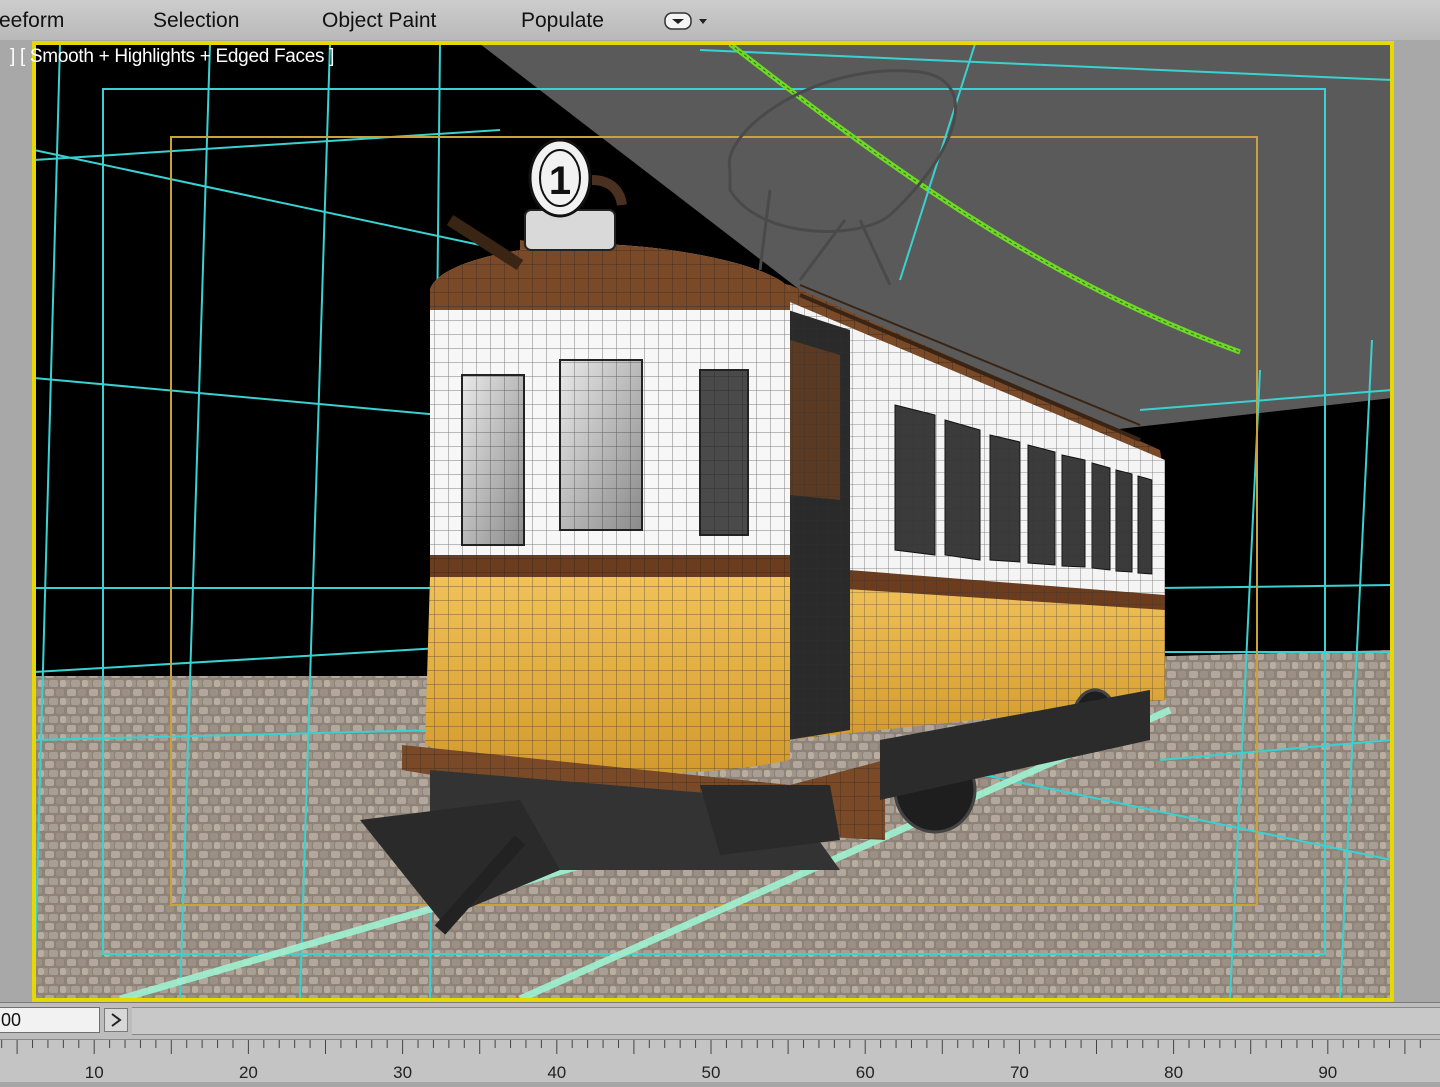  What do you see at coordinates (711, 1061) in the screenshot?
I see `ruler-ticks: 10 20 30 40 50 60 70 80 90` at bounding box center [711, 1061].